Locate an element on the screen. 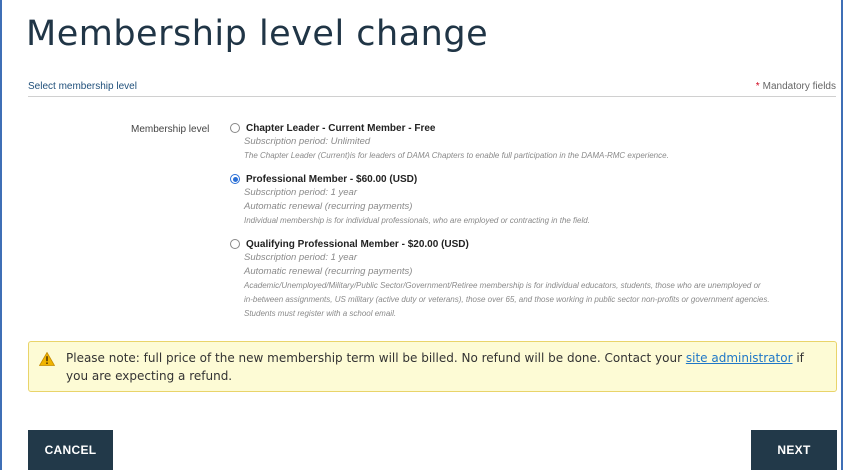  option-title: Chapter Leader - Current Member - Free is located at coordinates (341, 128).